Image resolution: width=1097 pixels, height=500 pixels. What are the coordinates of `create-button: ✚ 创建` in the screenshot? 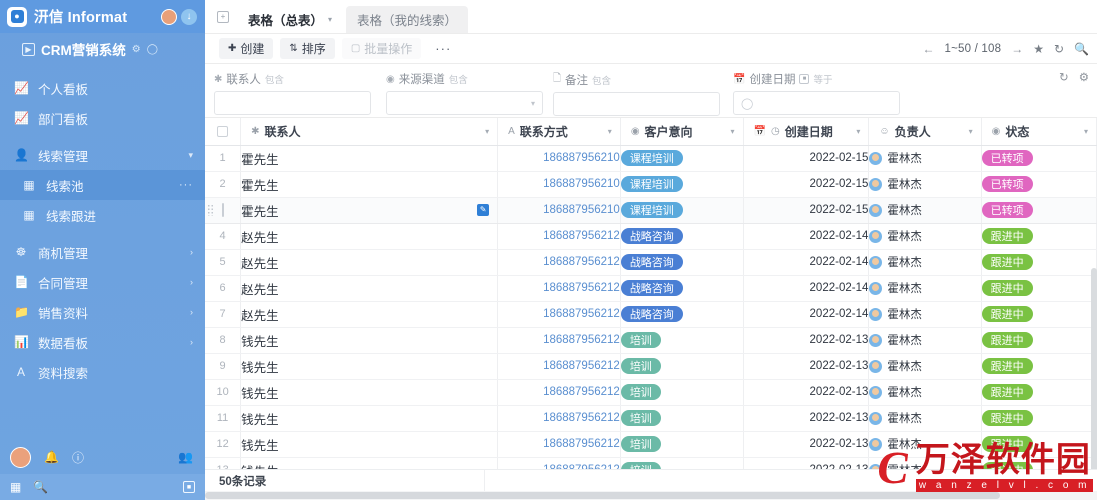 It's located at (246, 48).